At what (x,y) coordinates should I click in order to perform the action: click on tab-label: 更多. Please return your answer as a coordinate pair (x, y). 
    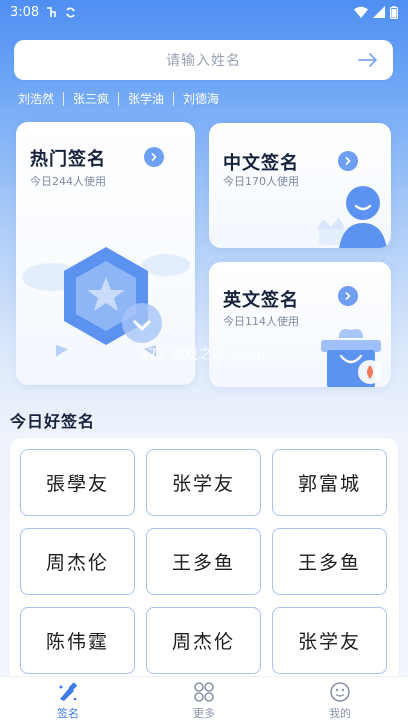
    Looking at the image, I should click on (204, 713).